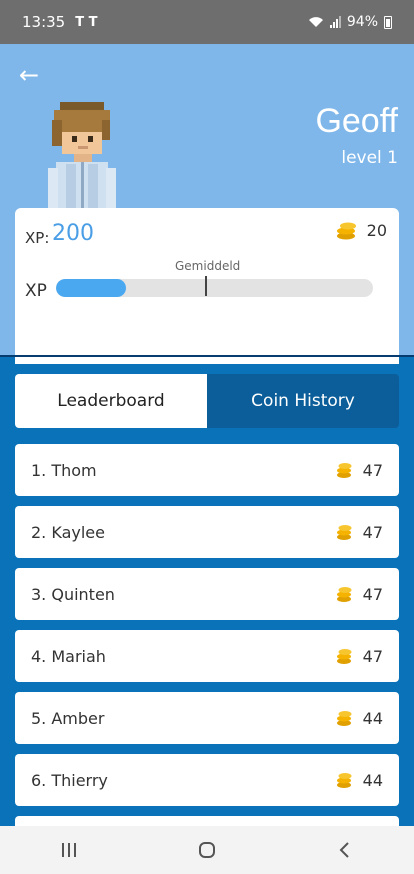  What do you see at coordinates (37, 238) in the screenshot?
I see `xp-label: XP:` at bounding box center [37, 238].